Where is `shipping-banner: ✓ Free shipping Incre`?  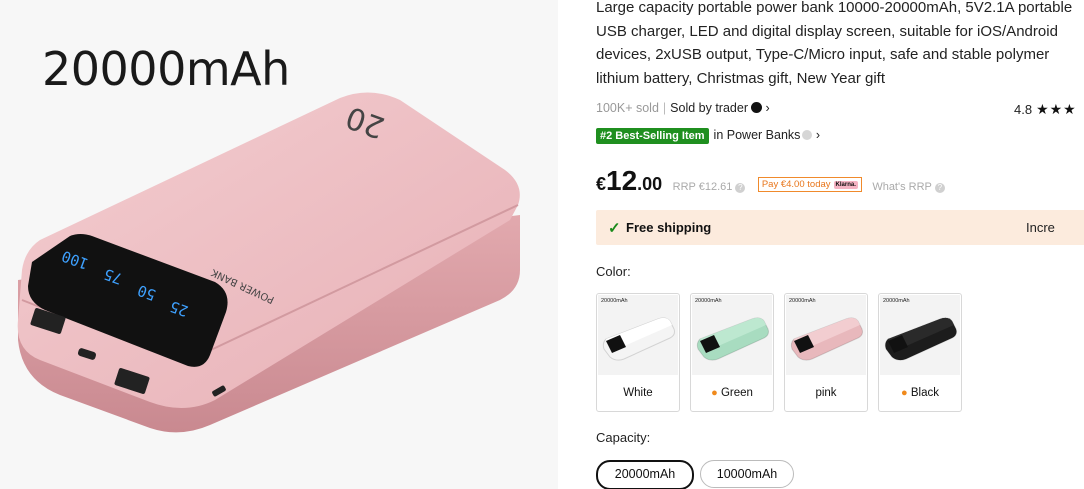 shipping-banner: ✓ Free shipping Incre is located at coordinates (840, 227).